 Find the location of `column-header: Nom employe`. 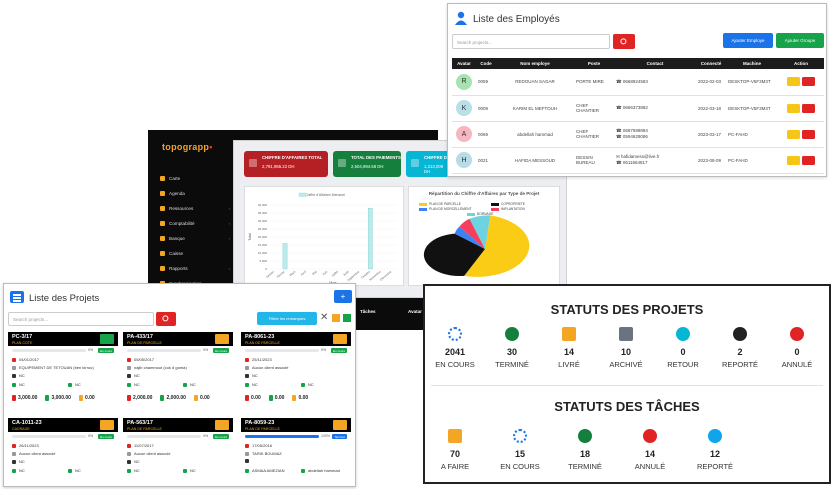

column-header: Nom employe is located at coordinates (535, 63).